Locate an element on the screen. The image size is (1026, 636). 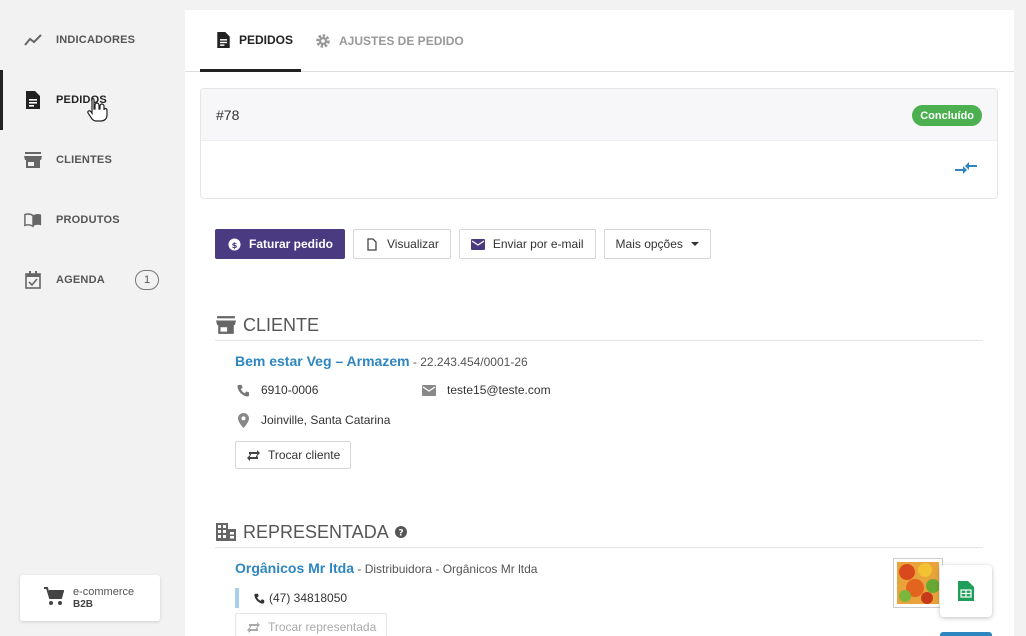
tab-pedidos: PEDIDOS is located at coordinates (250, 41).